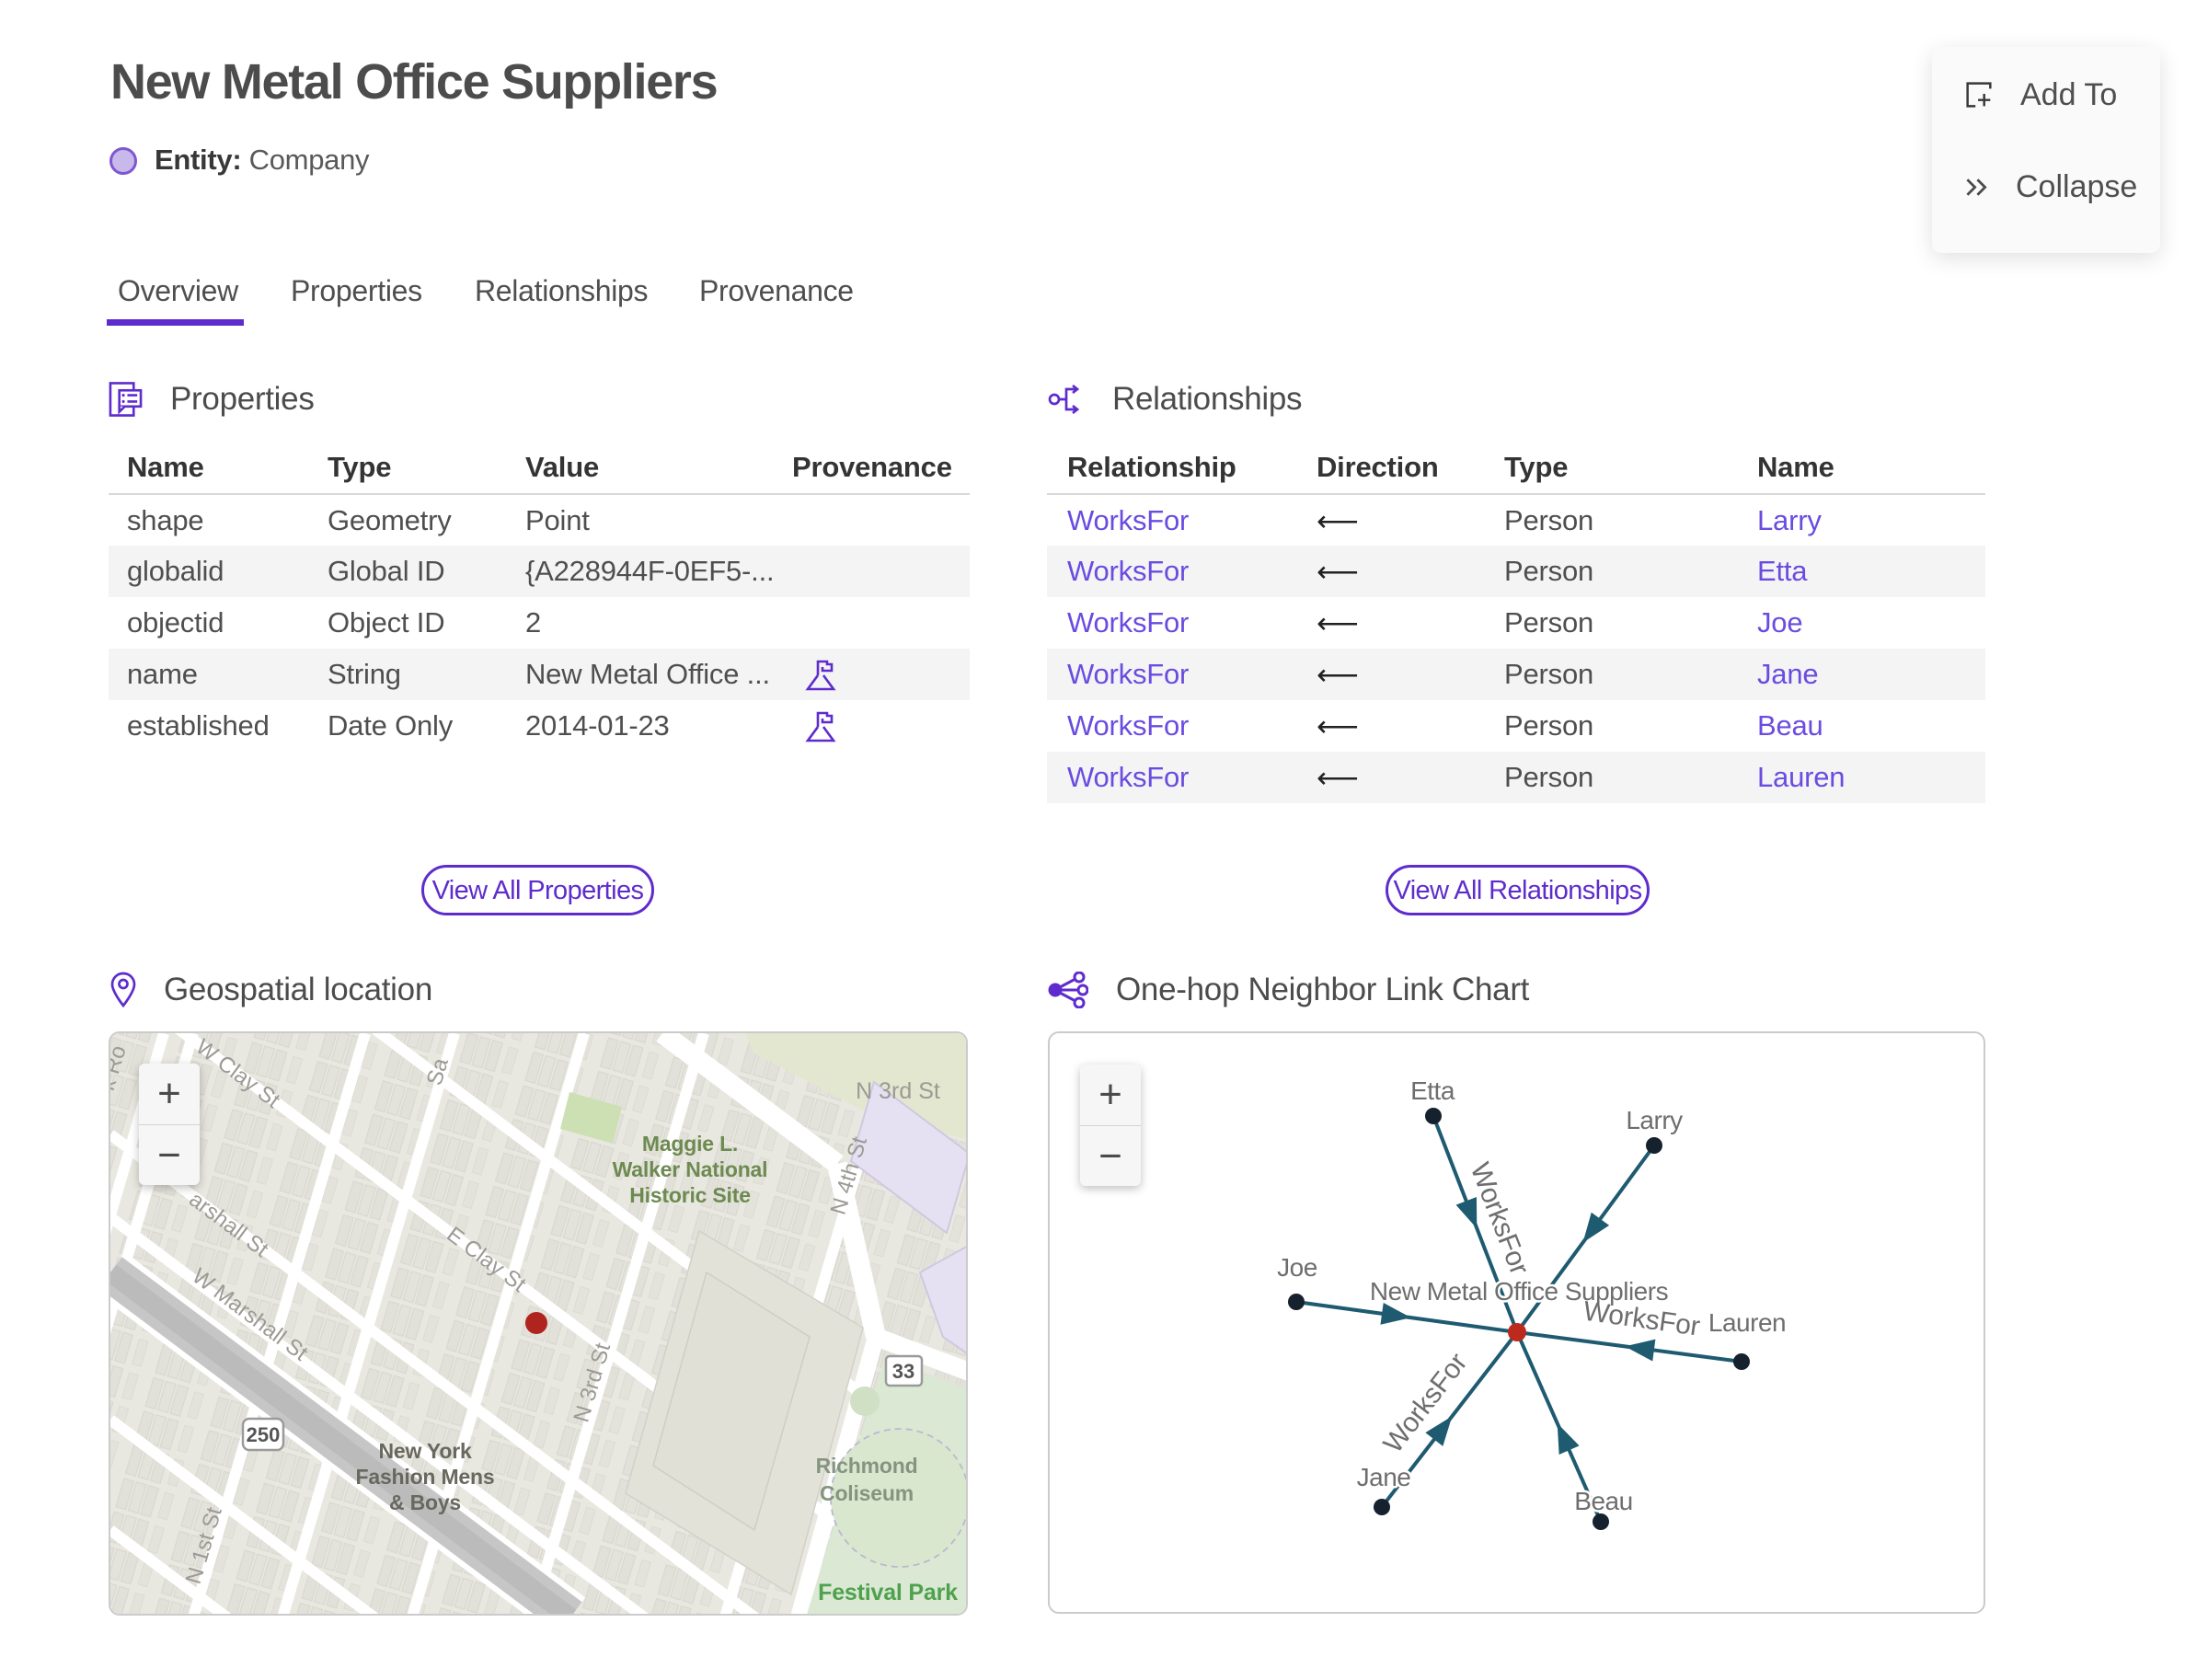 Image resolution: width=2208 pixels, height=1680 pixels. I want to click on svg-text: Fashion Mens, so click(425, 1477).